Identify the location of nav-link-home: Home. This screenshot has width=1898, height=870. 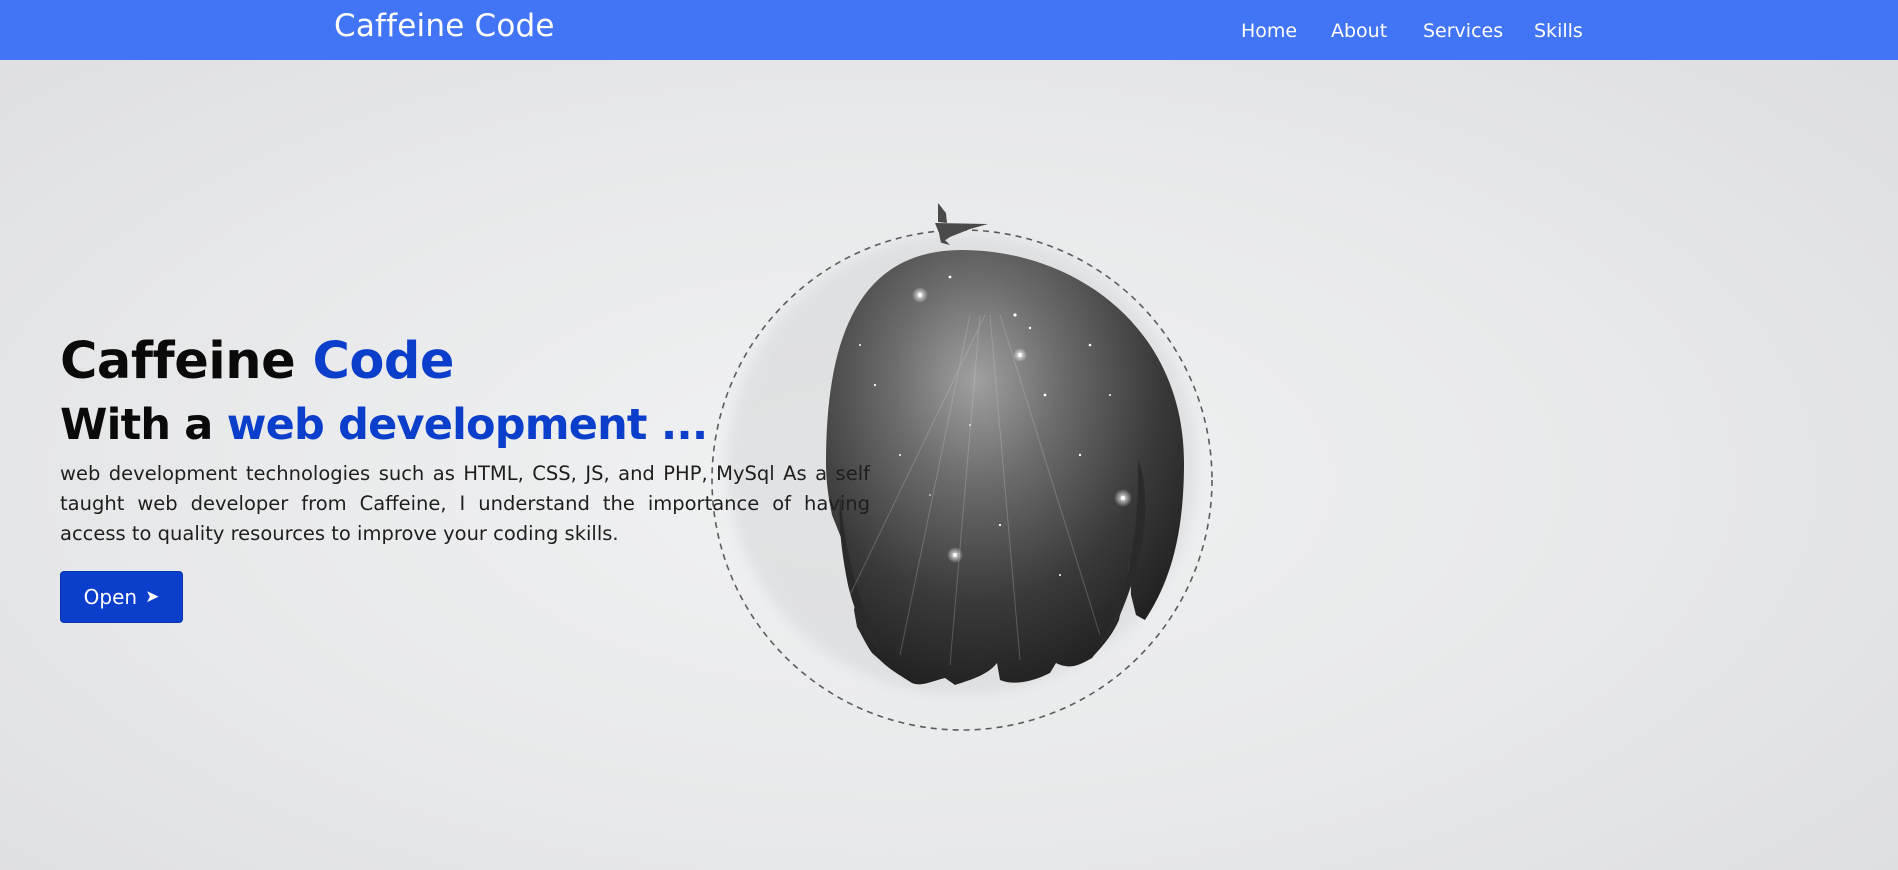
(1269, 31).